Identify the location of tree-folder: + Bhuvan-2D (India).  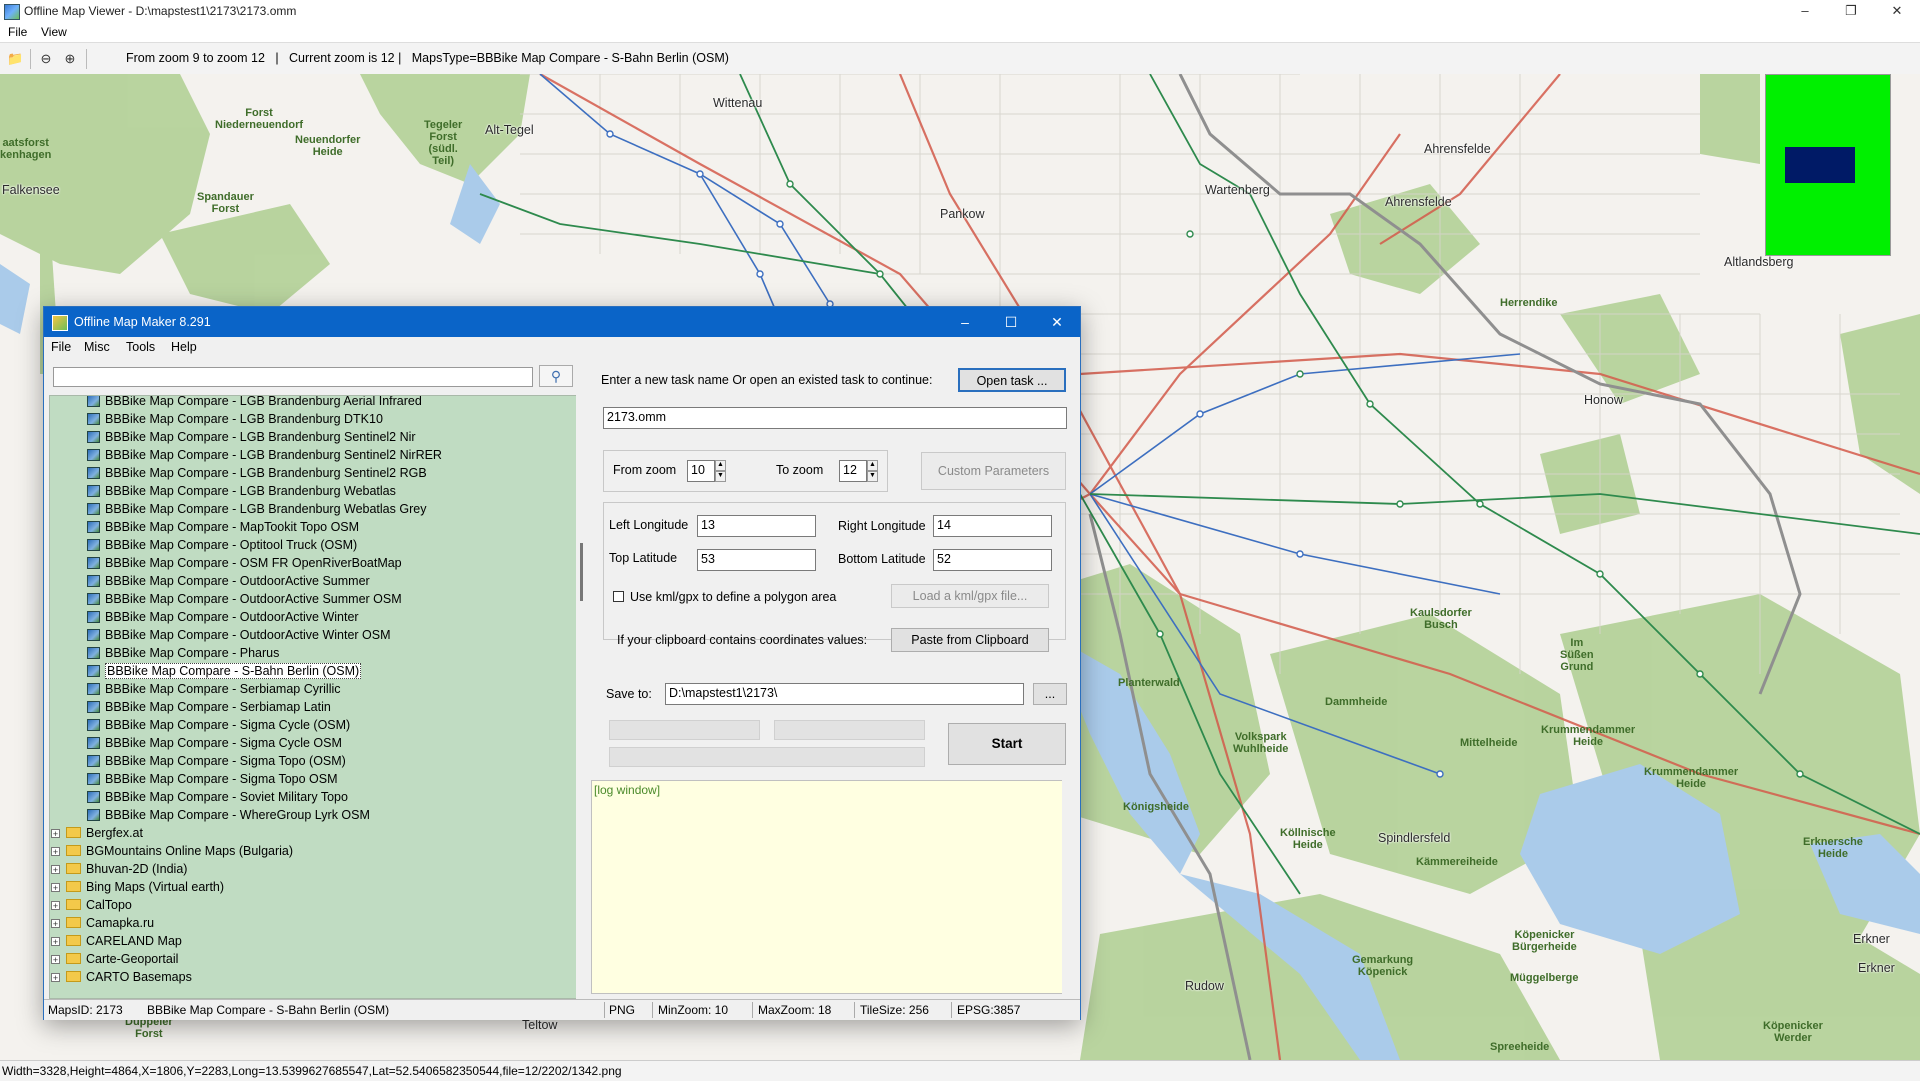
(119, 869).